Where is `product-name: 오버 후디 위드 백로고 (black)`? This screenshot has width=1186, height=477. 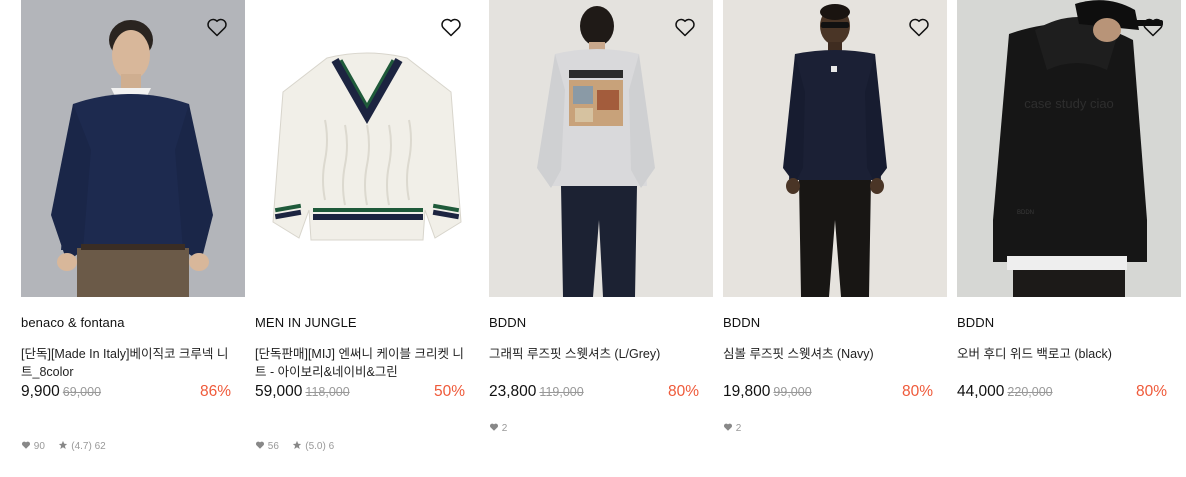 product-name: 오버 후디 위드 백로고 (black) is located at coordinates (1063, 354).